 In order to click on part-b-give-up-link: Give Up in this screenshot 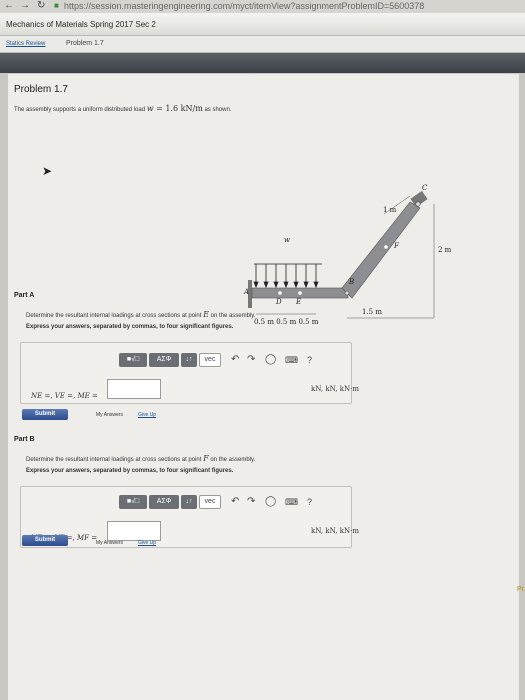, I will do `click(147, 543)`.